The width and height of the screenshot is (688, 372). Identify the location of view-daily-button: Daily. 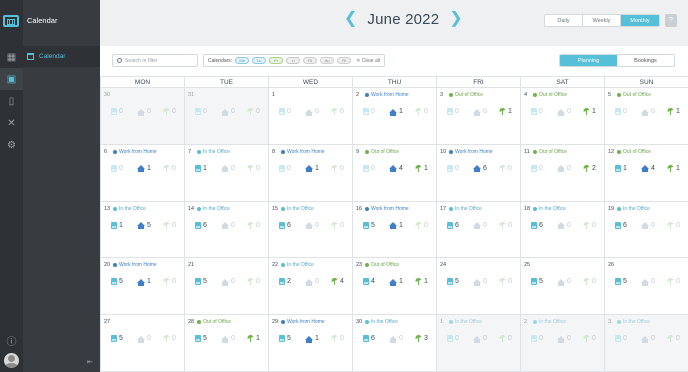
(564, 20).